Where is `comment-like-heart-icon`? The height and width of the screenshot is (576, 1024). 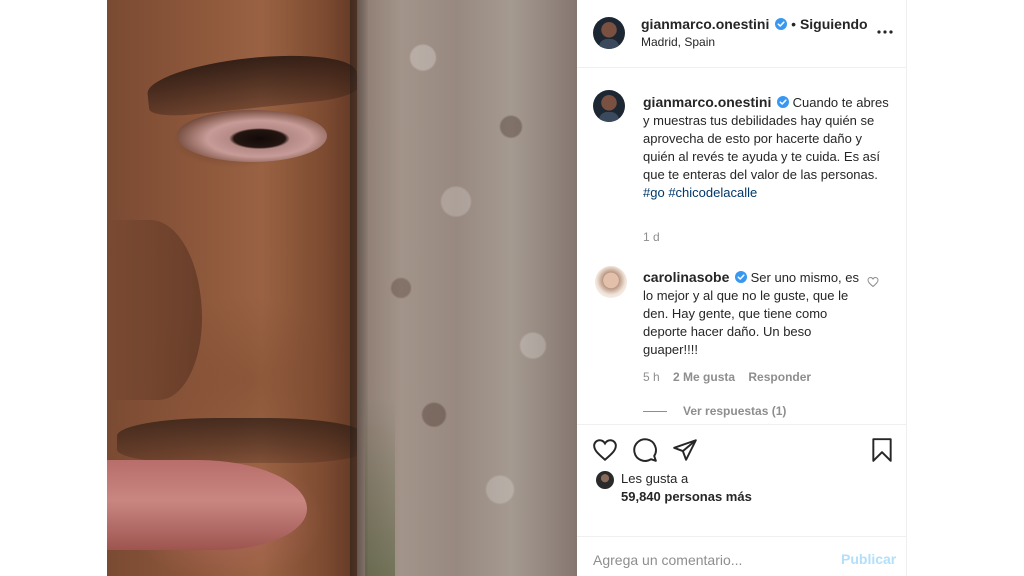 comment-like-heart-icon is located at coordinates (873, 282).